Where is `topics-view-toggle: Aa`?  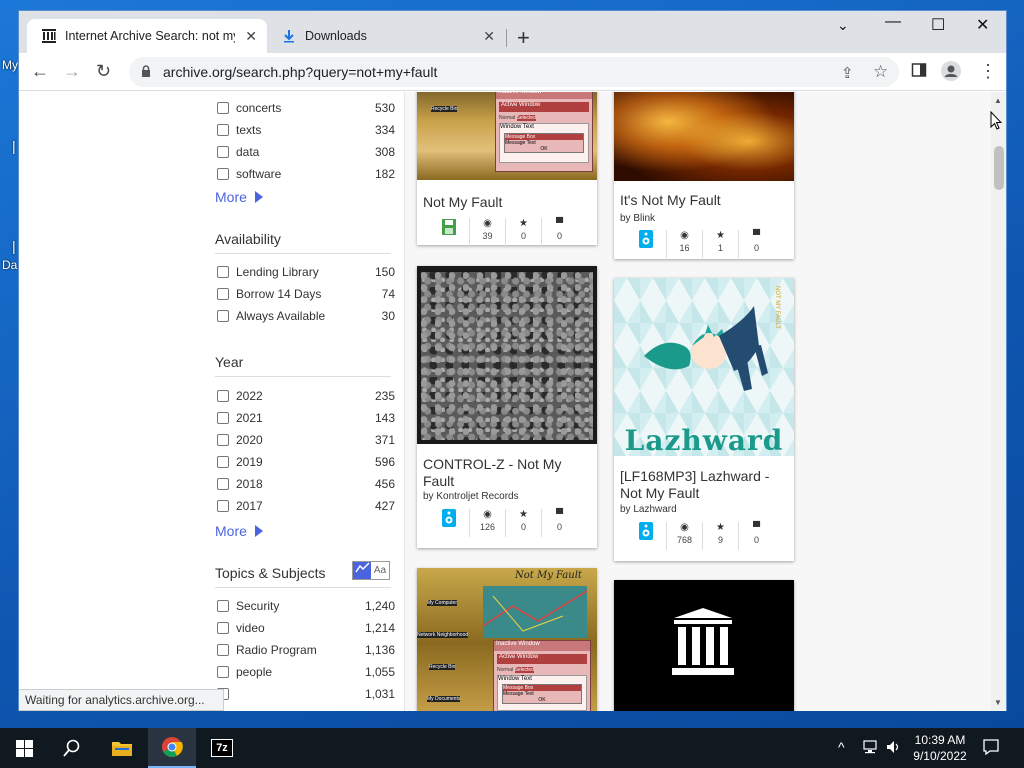
topics-view-toggle: Aa is located at coordinates (371, 570).